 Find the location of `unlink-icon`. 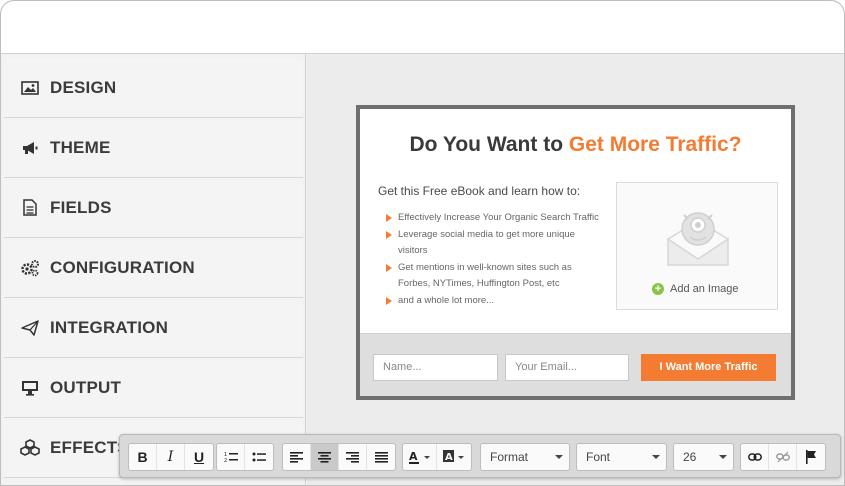

unlink-icon is located at coordinates (782, 457).